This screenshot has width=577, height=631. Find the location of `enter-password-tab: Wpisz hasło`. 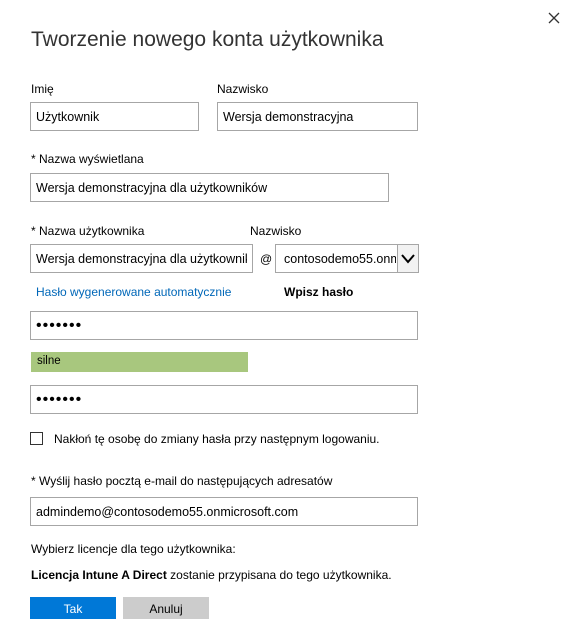

enter-password-tab: Wpisz hasło is located at coordinates (318, 292).